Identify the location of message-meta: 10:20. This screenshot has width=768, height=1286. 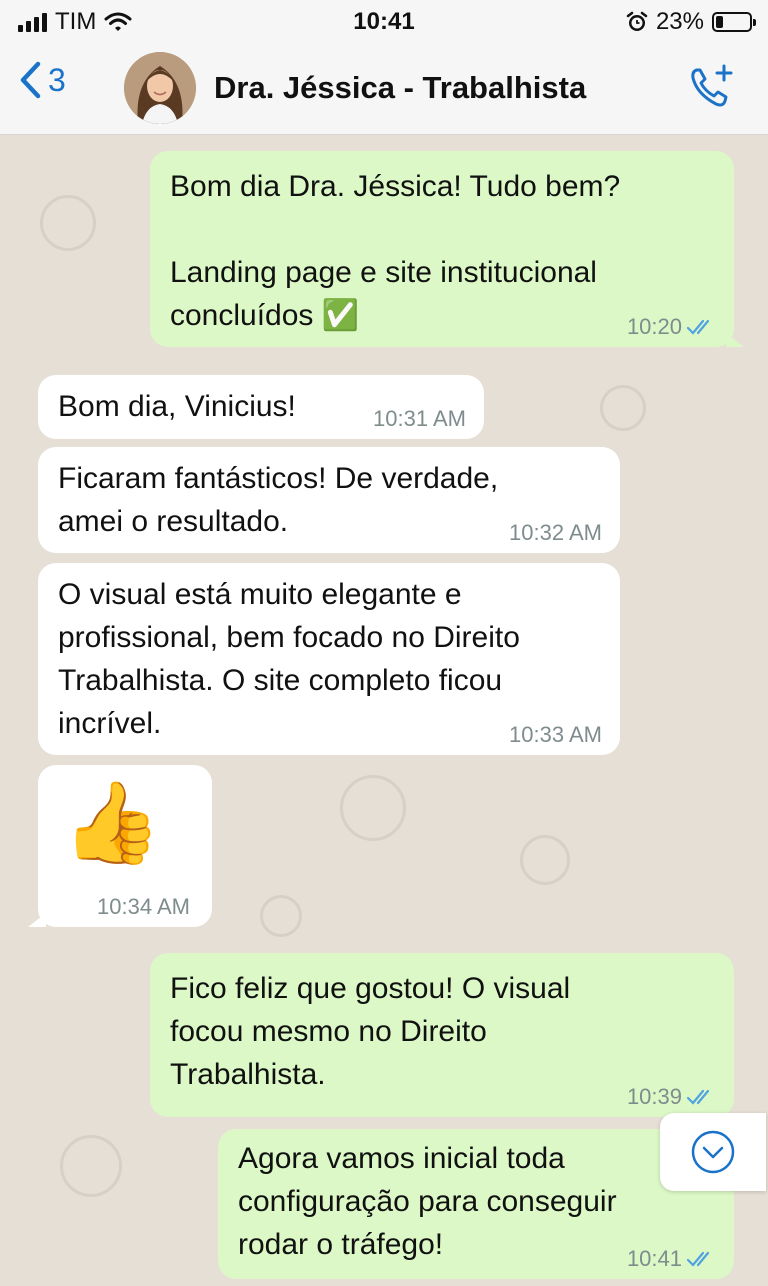
(671, 327).